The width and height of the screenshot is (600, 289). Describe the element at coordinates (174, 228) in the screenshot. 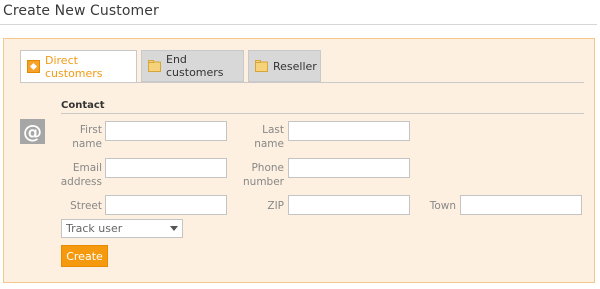

I see `chevron-down-icon` at that location.